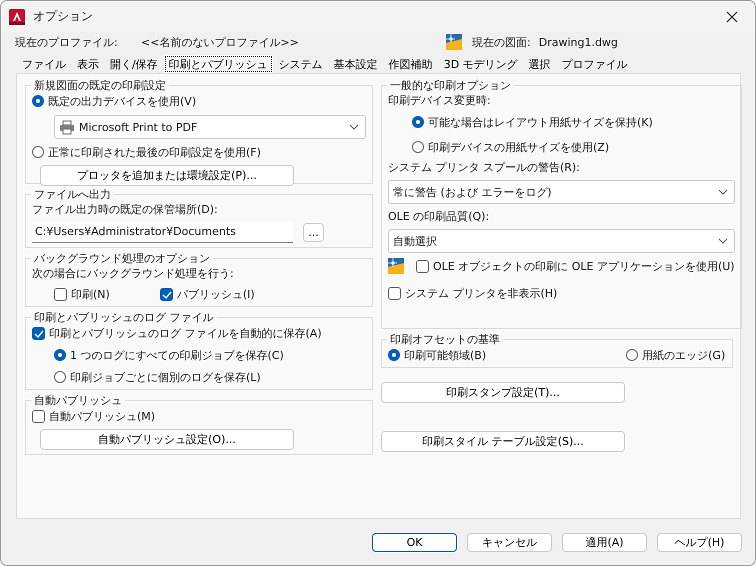 The width and height of the screenshot is (756, 566). I want to click on dropdown: 自動選択, so click(561, 241).